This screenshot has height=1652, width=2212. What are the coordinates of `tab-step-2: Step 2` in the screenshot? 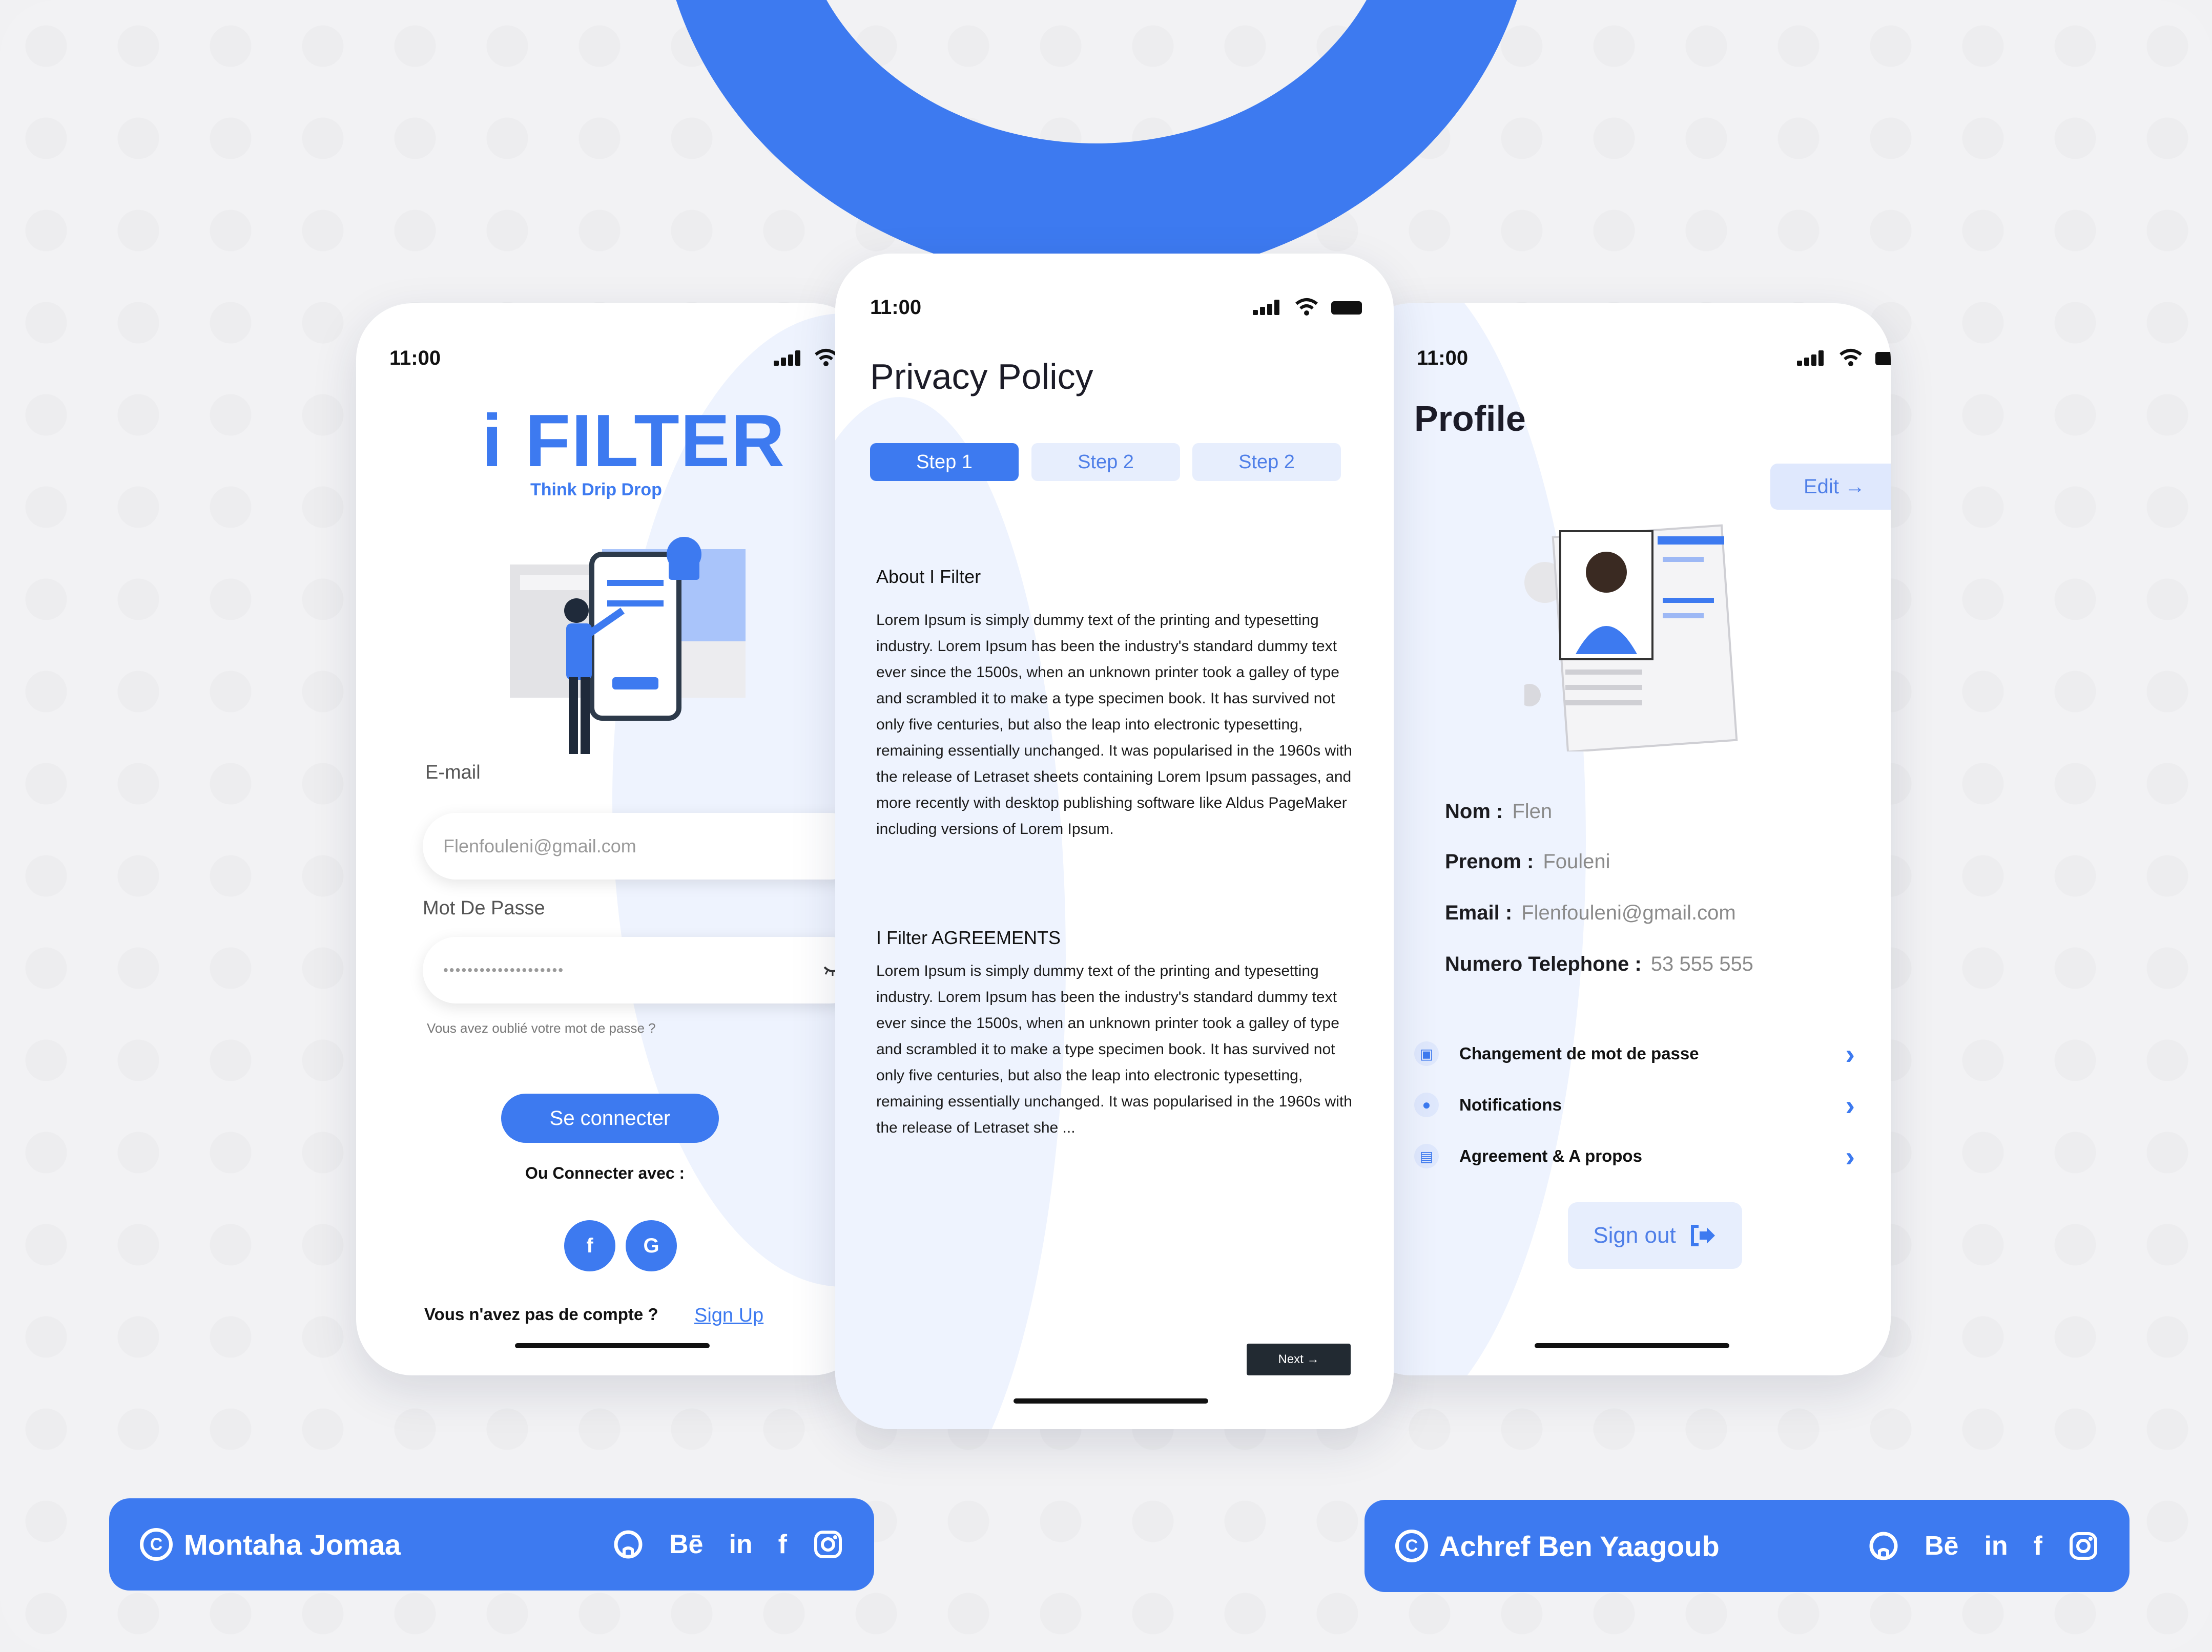 It's located at (1105, 462).